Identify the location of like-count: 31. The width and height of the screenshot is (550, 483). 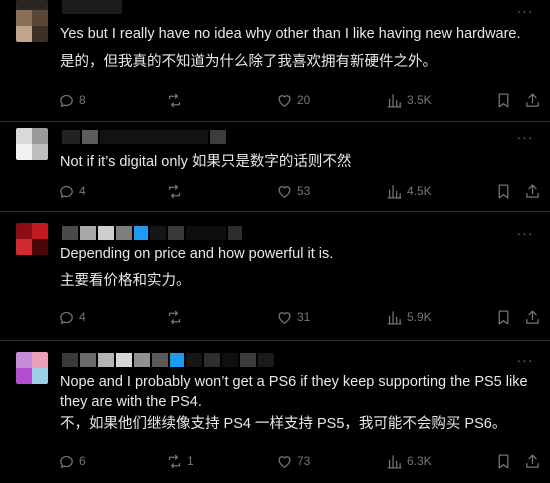
(304, 317).